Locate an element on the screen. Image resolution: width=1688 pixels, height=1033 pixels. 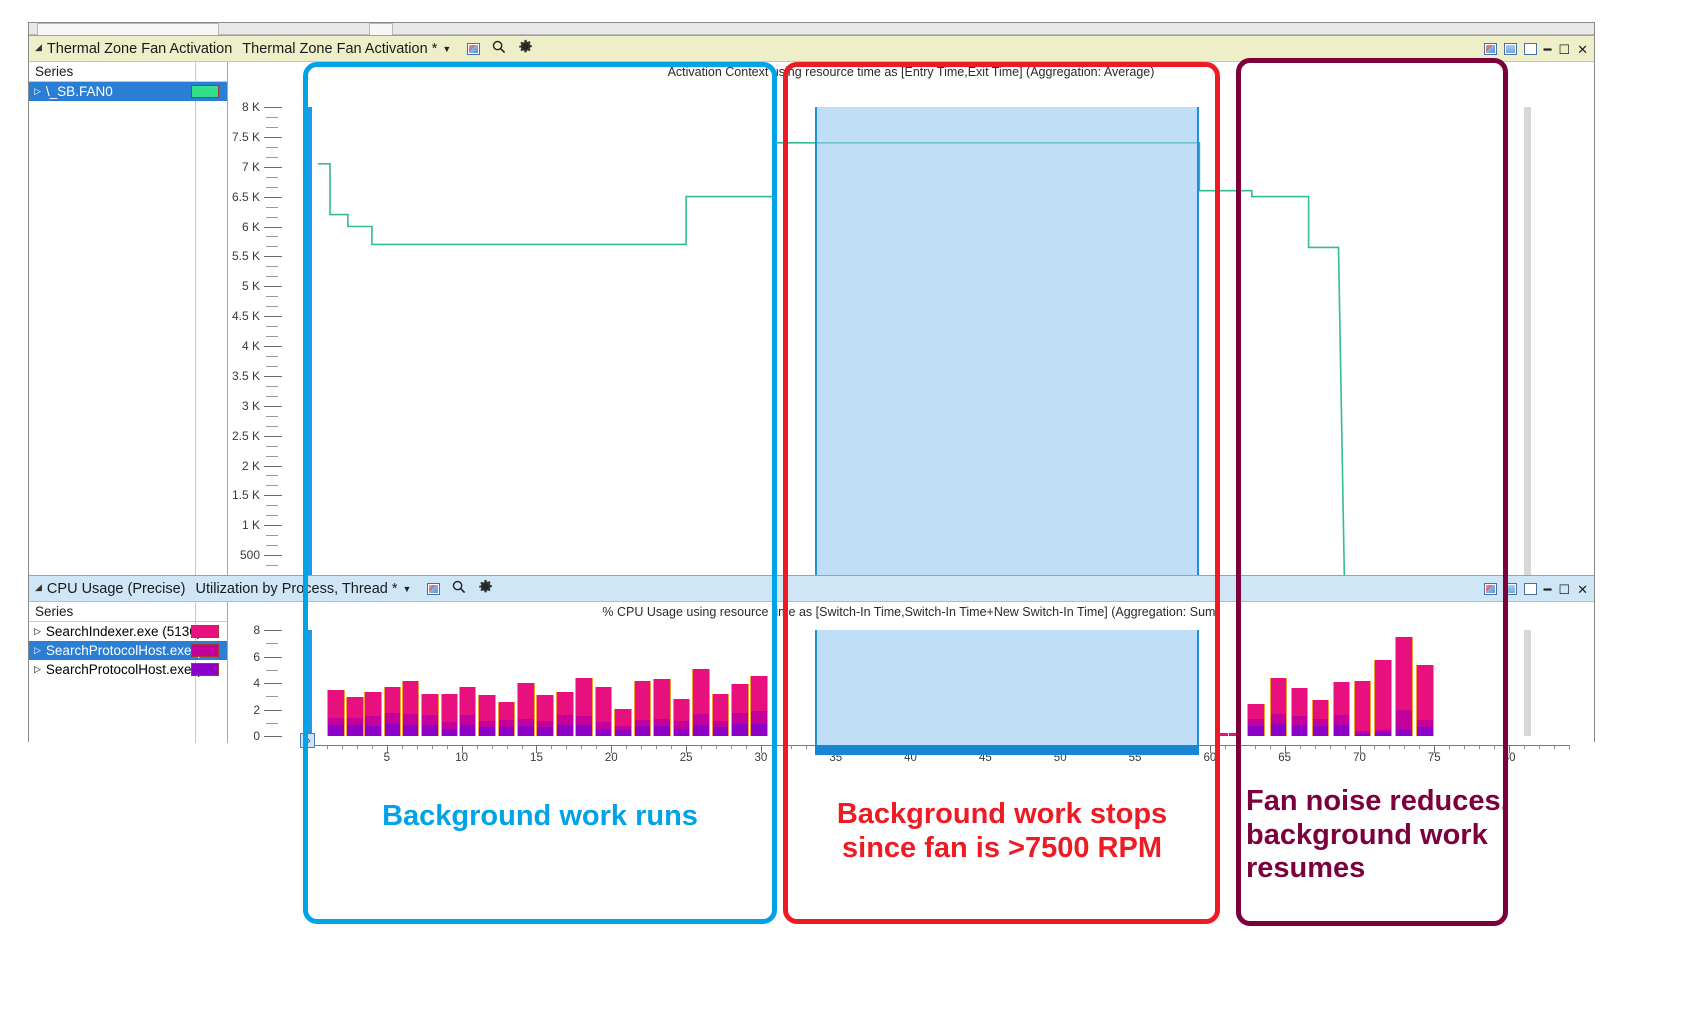
chevron-down-icon: ▼ is located at coordinates (446, 49).